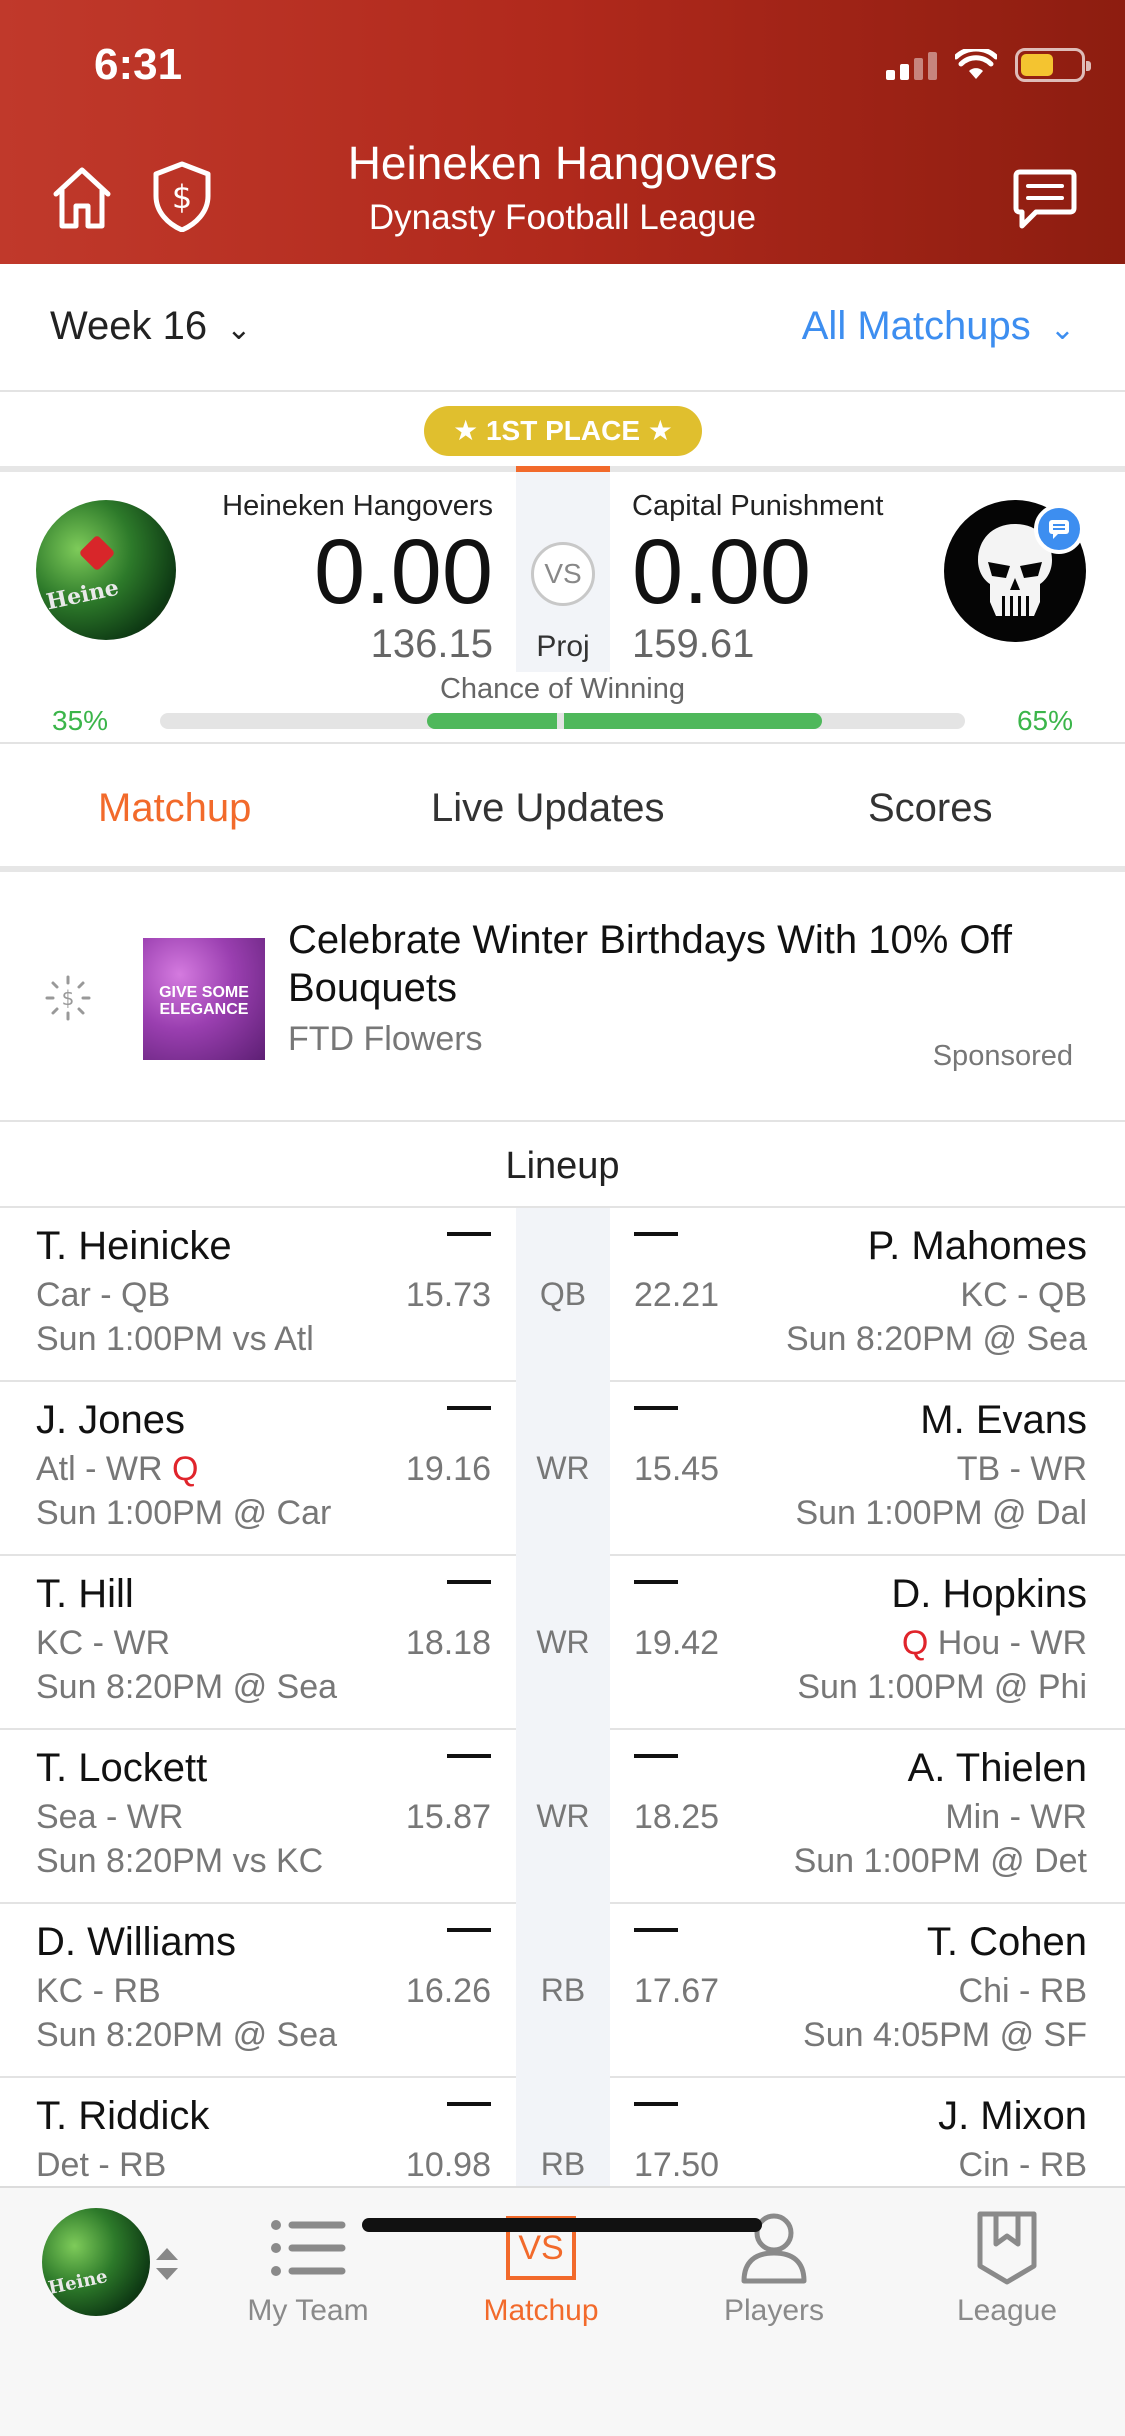 The width and height of the screenshot is (1125, 2436). What do you see at coordinates (1023, 1295) in the screenshot?
I see `right-player-team-text: KC - QB` at bounding box center [1023, 1295].